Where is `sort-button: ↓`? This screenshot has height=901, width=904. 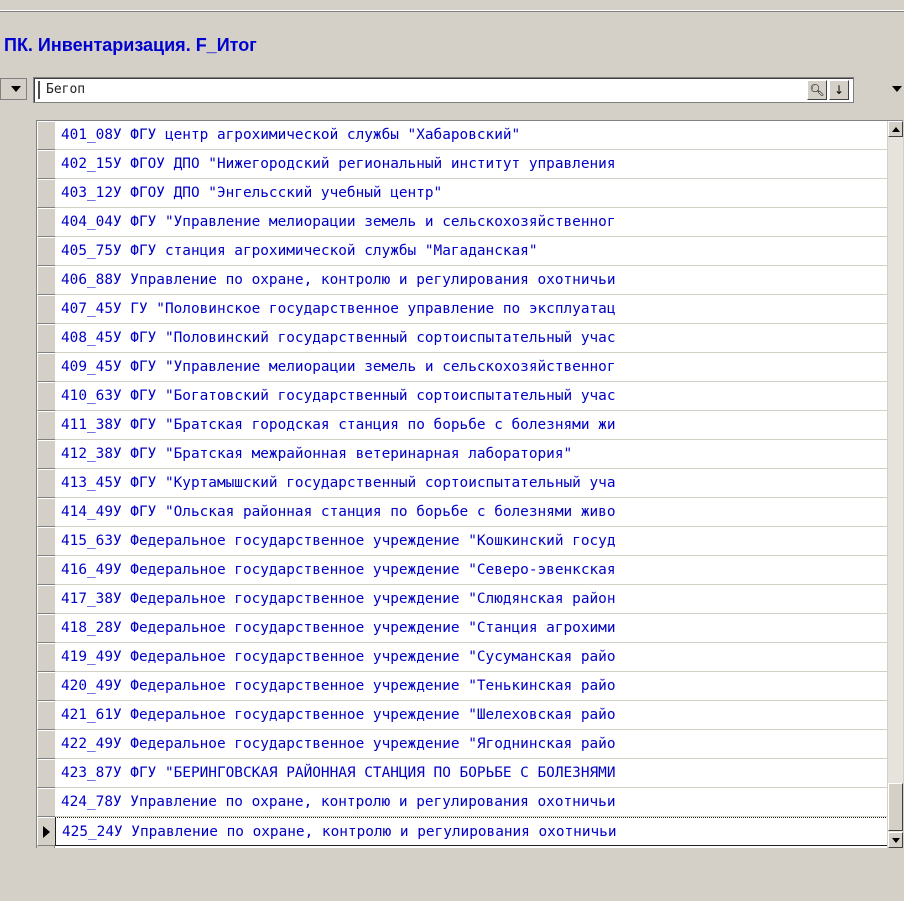
sort-button: ↓ is located at coordinates (839, 90).